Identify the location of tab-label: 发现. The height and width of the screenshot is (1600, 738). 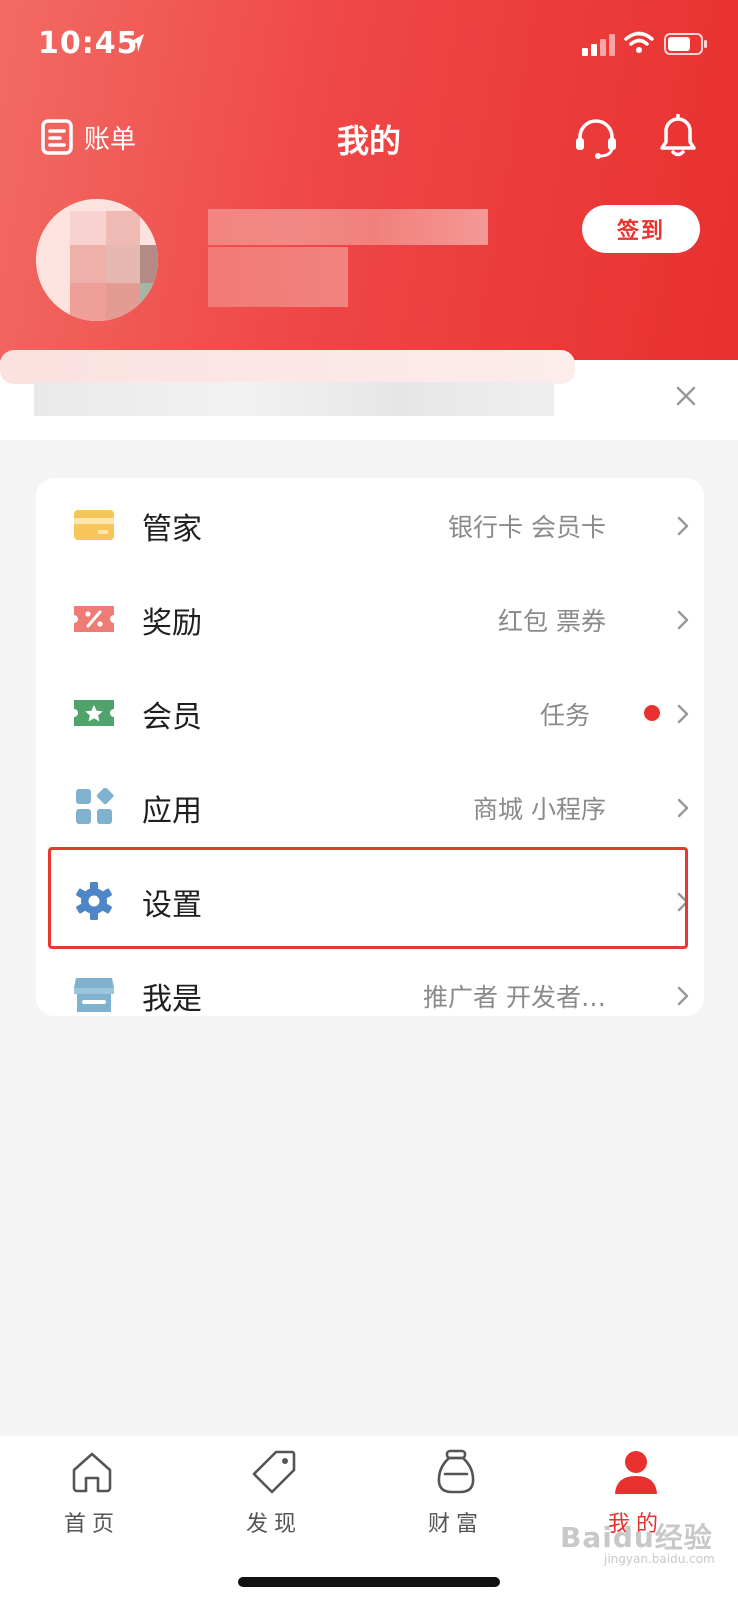
(273, 1524).